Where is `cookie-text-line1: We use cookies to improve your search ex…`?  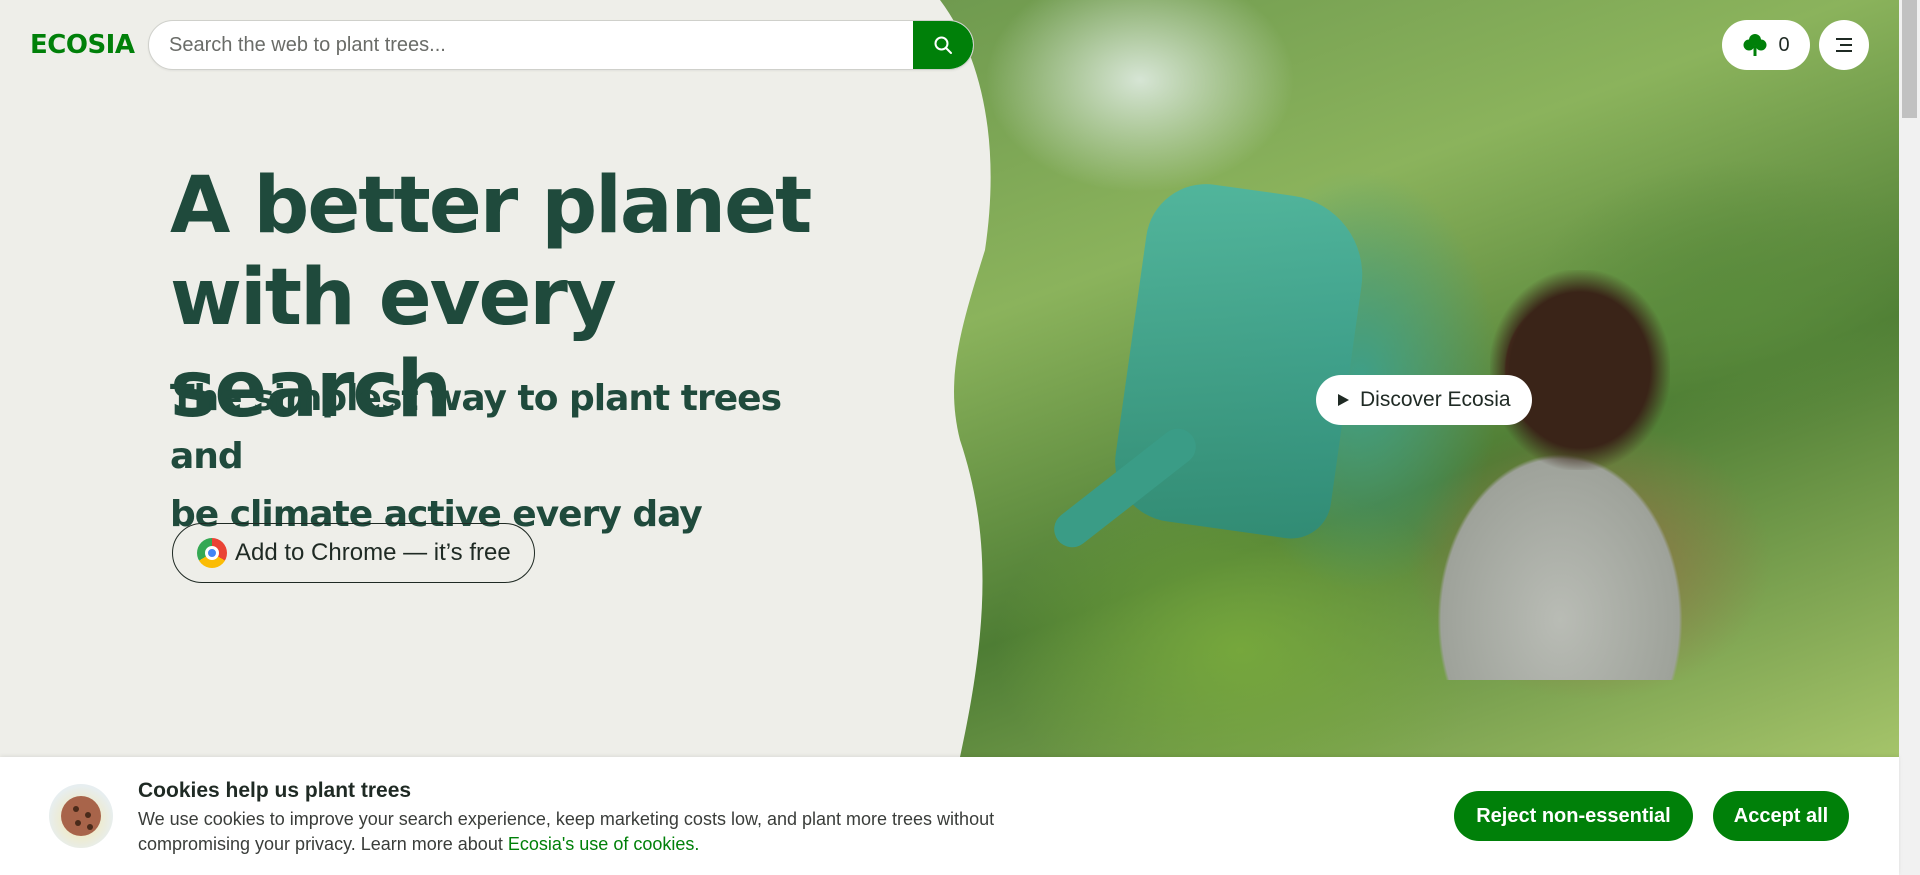 cookie-text-line1: We use cookies to improve your search ex… is located at coordinates (566, 819).